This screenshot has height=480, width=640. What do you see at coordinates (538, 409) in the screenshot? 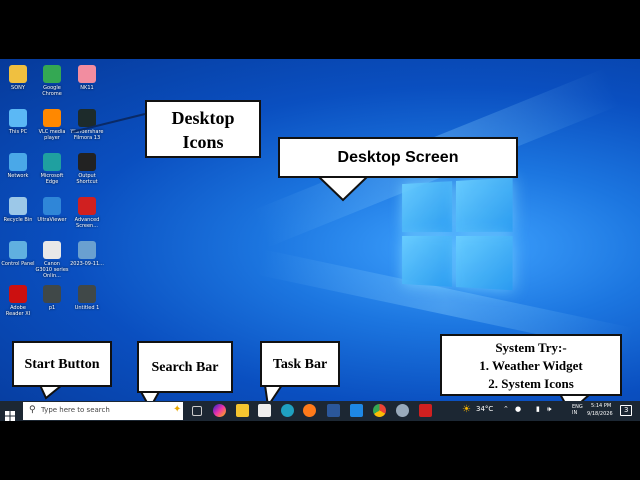
I see `battery-icon: ▮` at bounding box center [538, 409].